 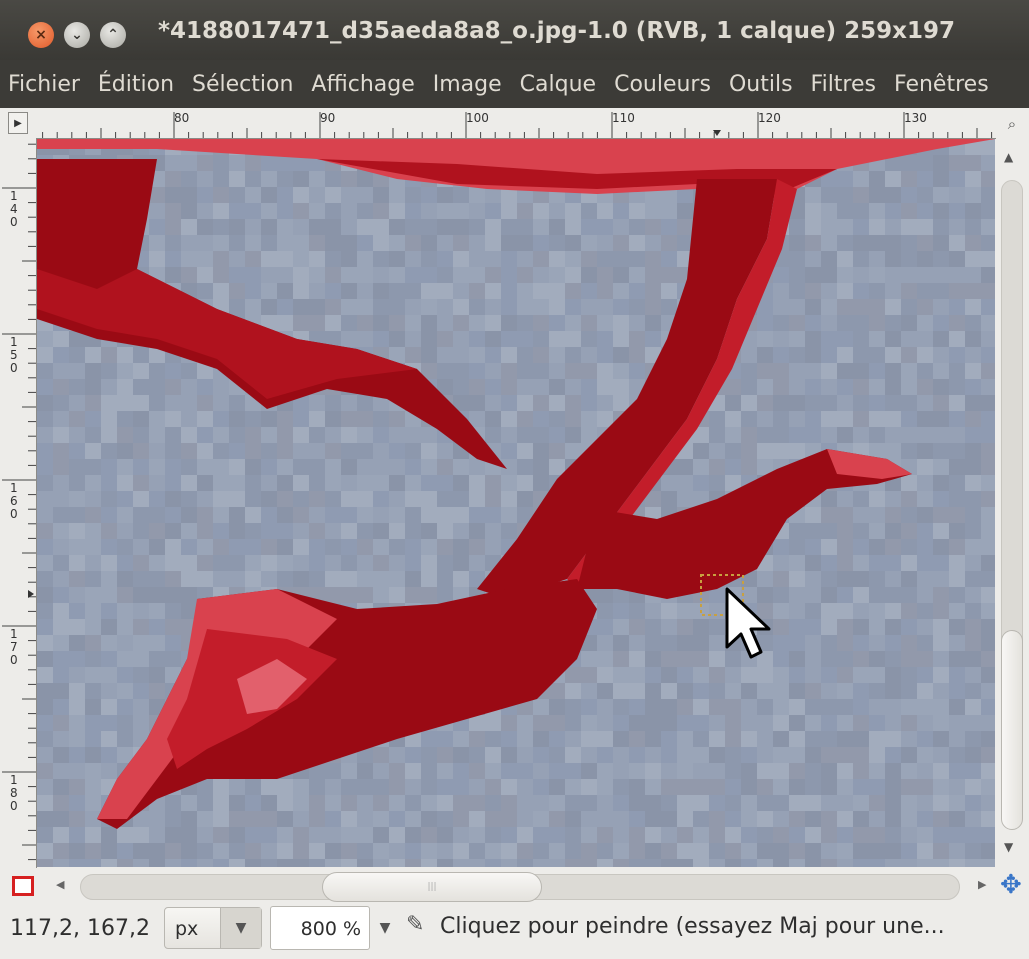 I want to click on menu-fichier: Fichier, so click(x=44, y=84).